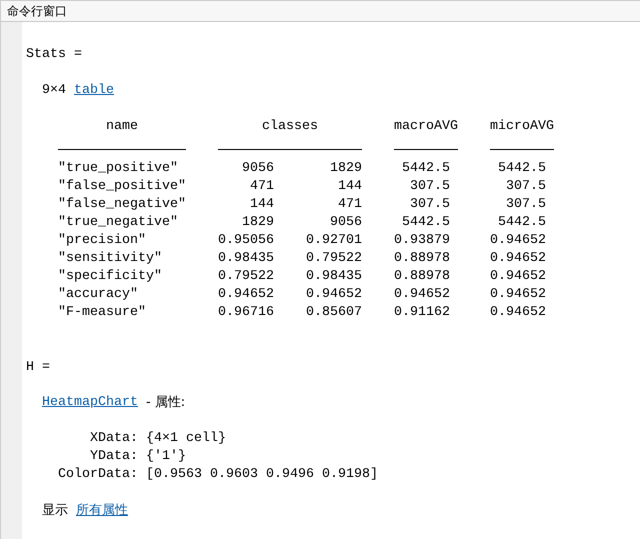 Image resolution: width=640 pixels, height=539 pixels. I want to click on table-cell-text: "accuracy", so click(98, 295).